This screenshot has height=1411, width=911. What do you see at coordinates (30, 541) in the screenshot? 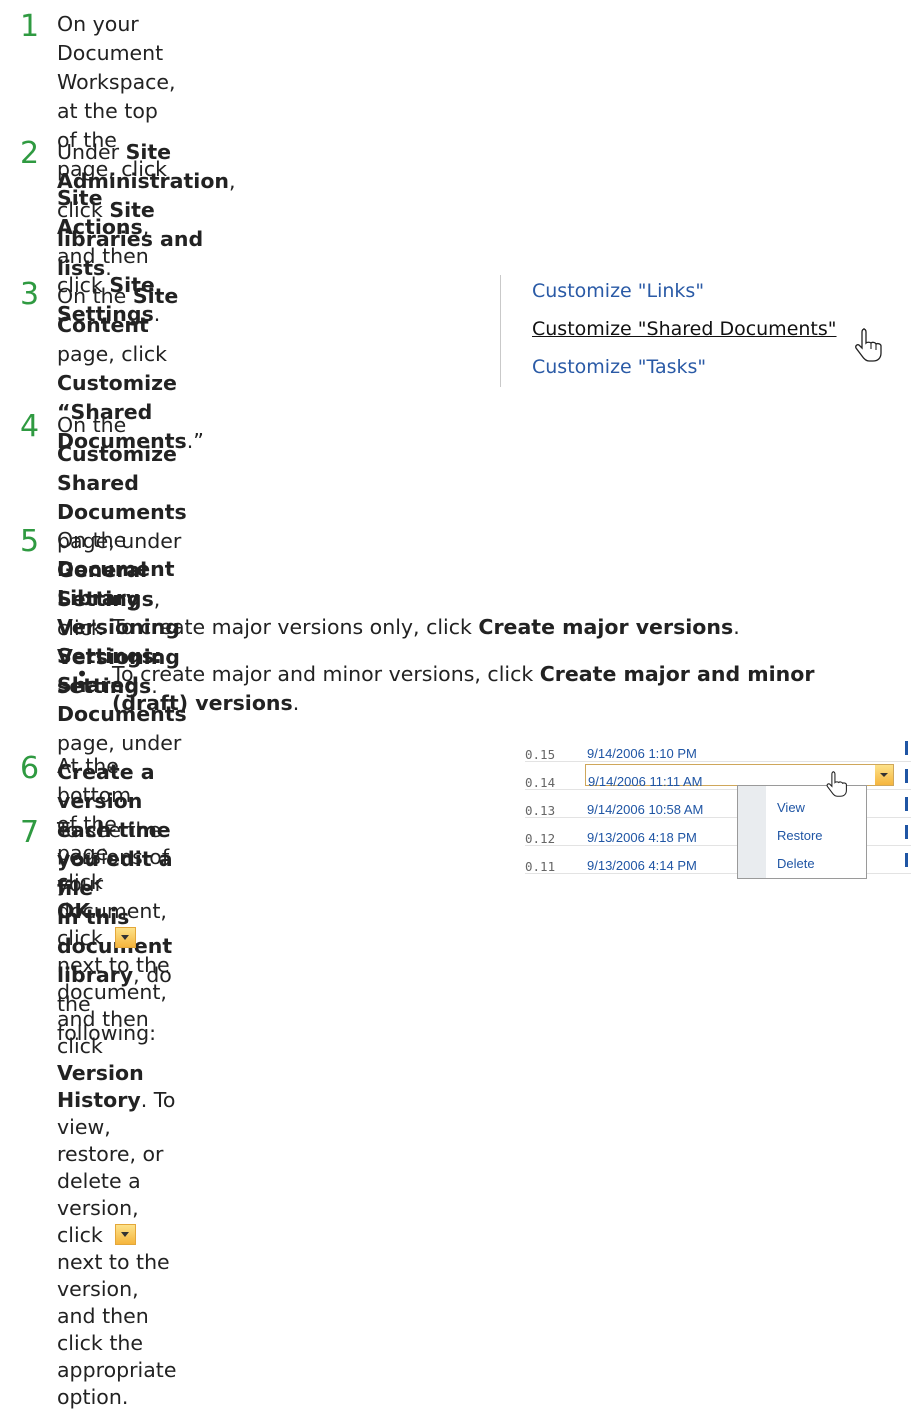
I see `step-number: 5` at bounding box center [30, 541].